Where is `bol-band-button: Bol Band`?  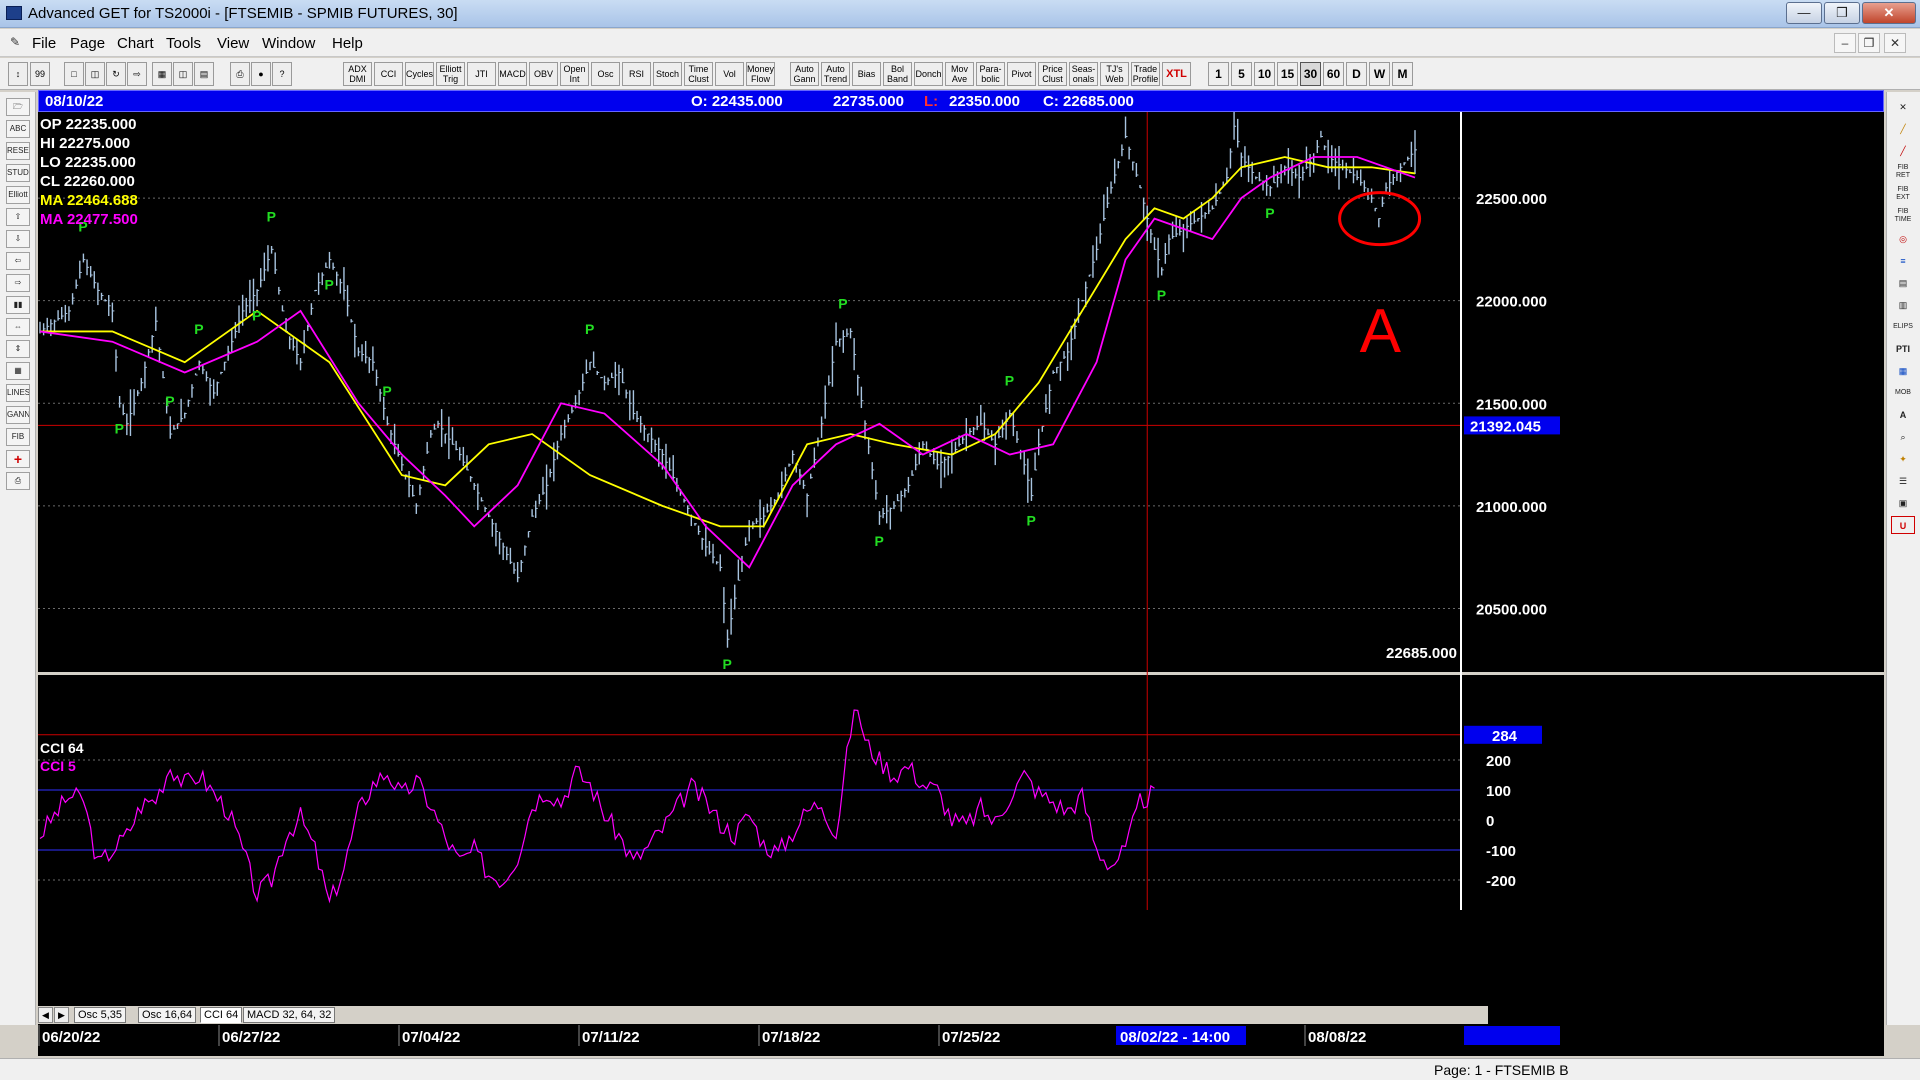 bol-band-button: Bol Band is located at coordinates (897, 74).